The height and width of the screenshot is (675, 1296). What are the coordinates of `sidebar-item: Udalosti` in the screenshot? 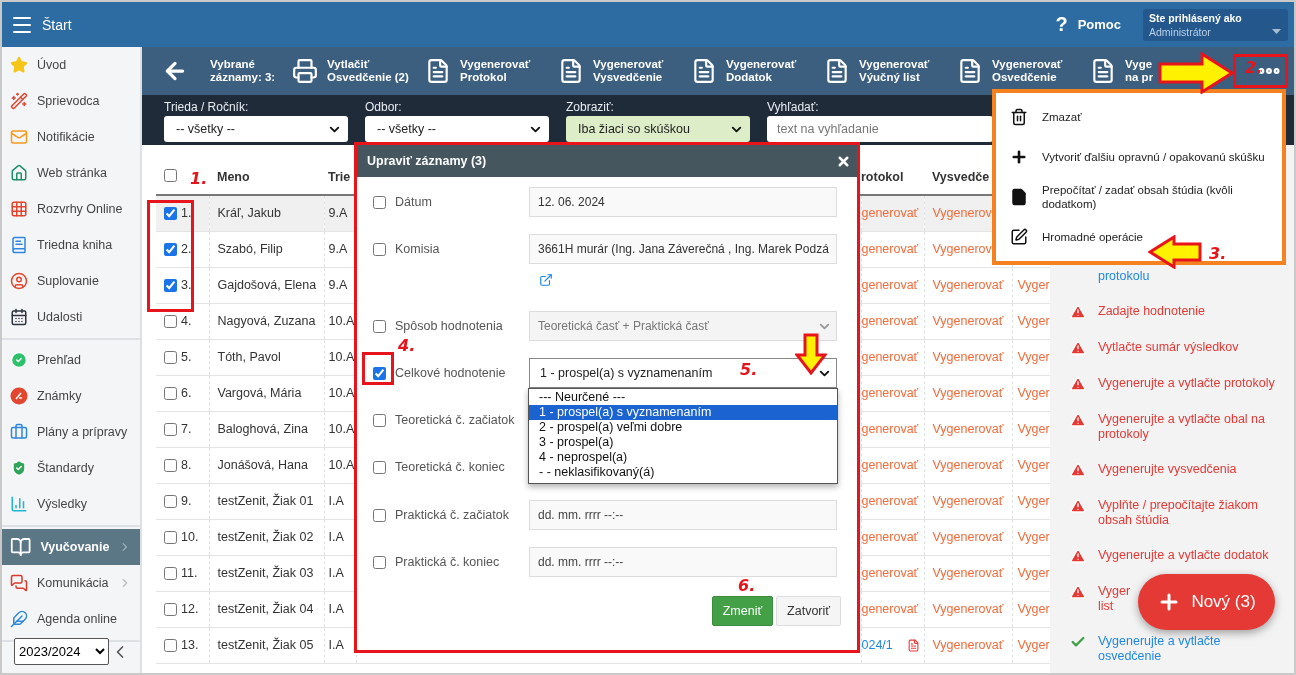 It's located at (71, 317).